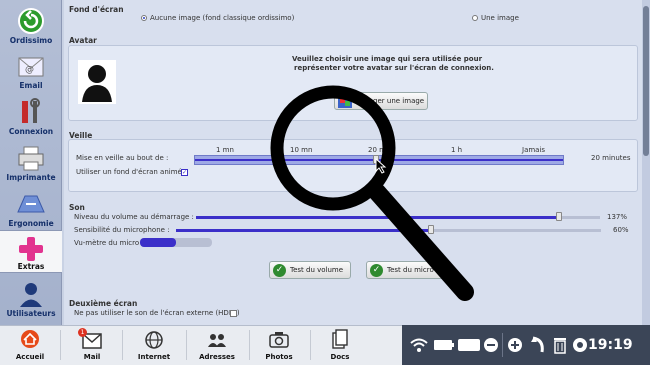  I want to click on sidebar-item-label: Email, so click(31, 85).